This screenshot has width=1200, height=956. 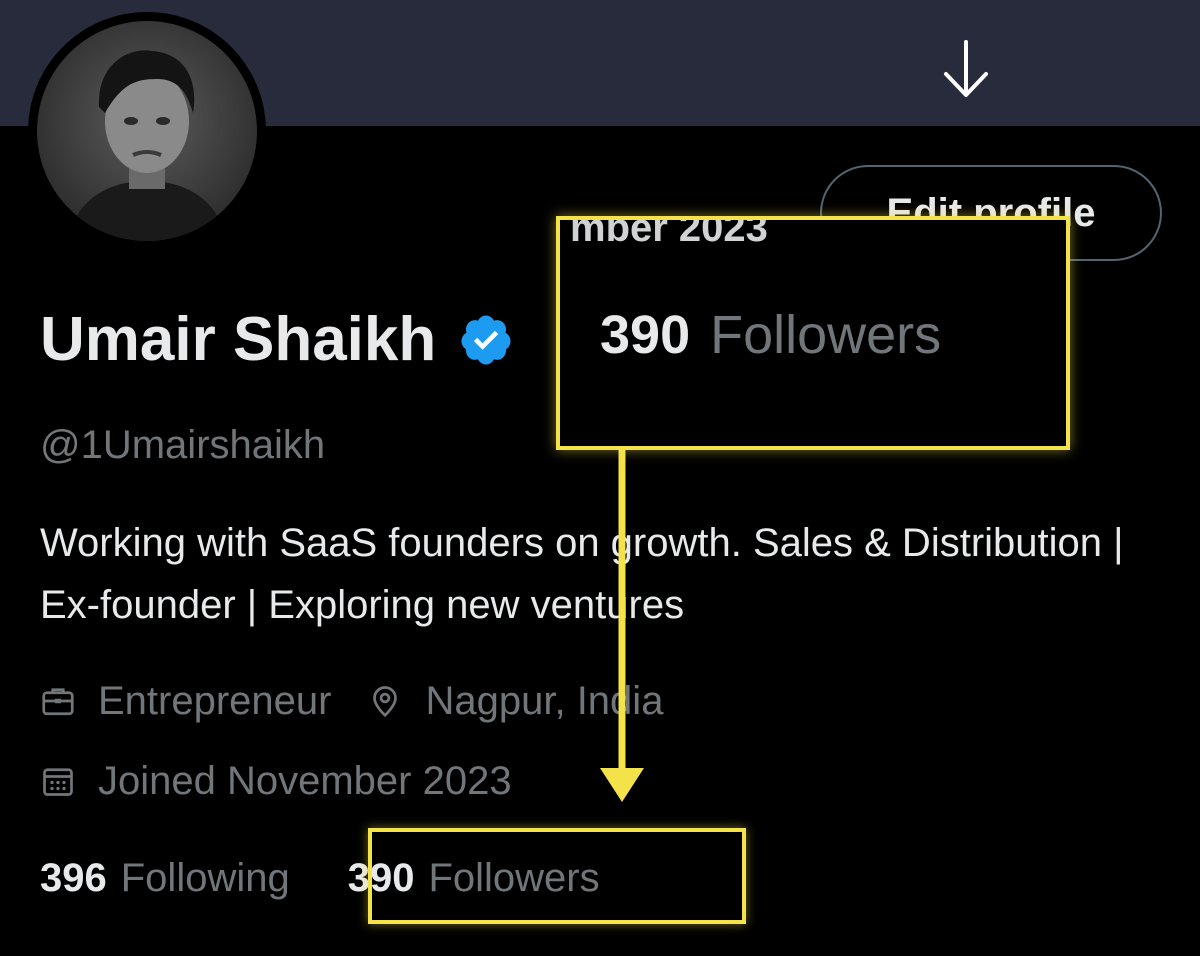 I want to click on annotation-arrow-icon, so click(x=622, y=626).